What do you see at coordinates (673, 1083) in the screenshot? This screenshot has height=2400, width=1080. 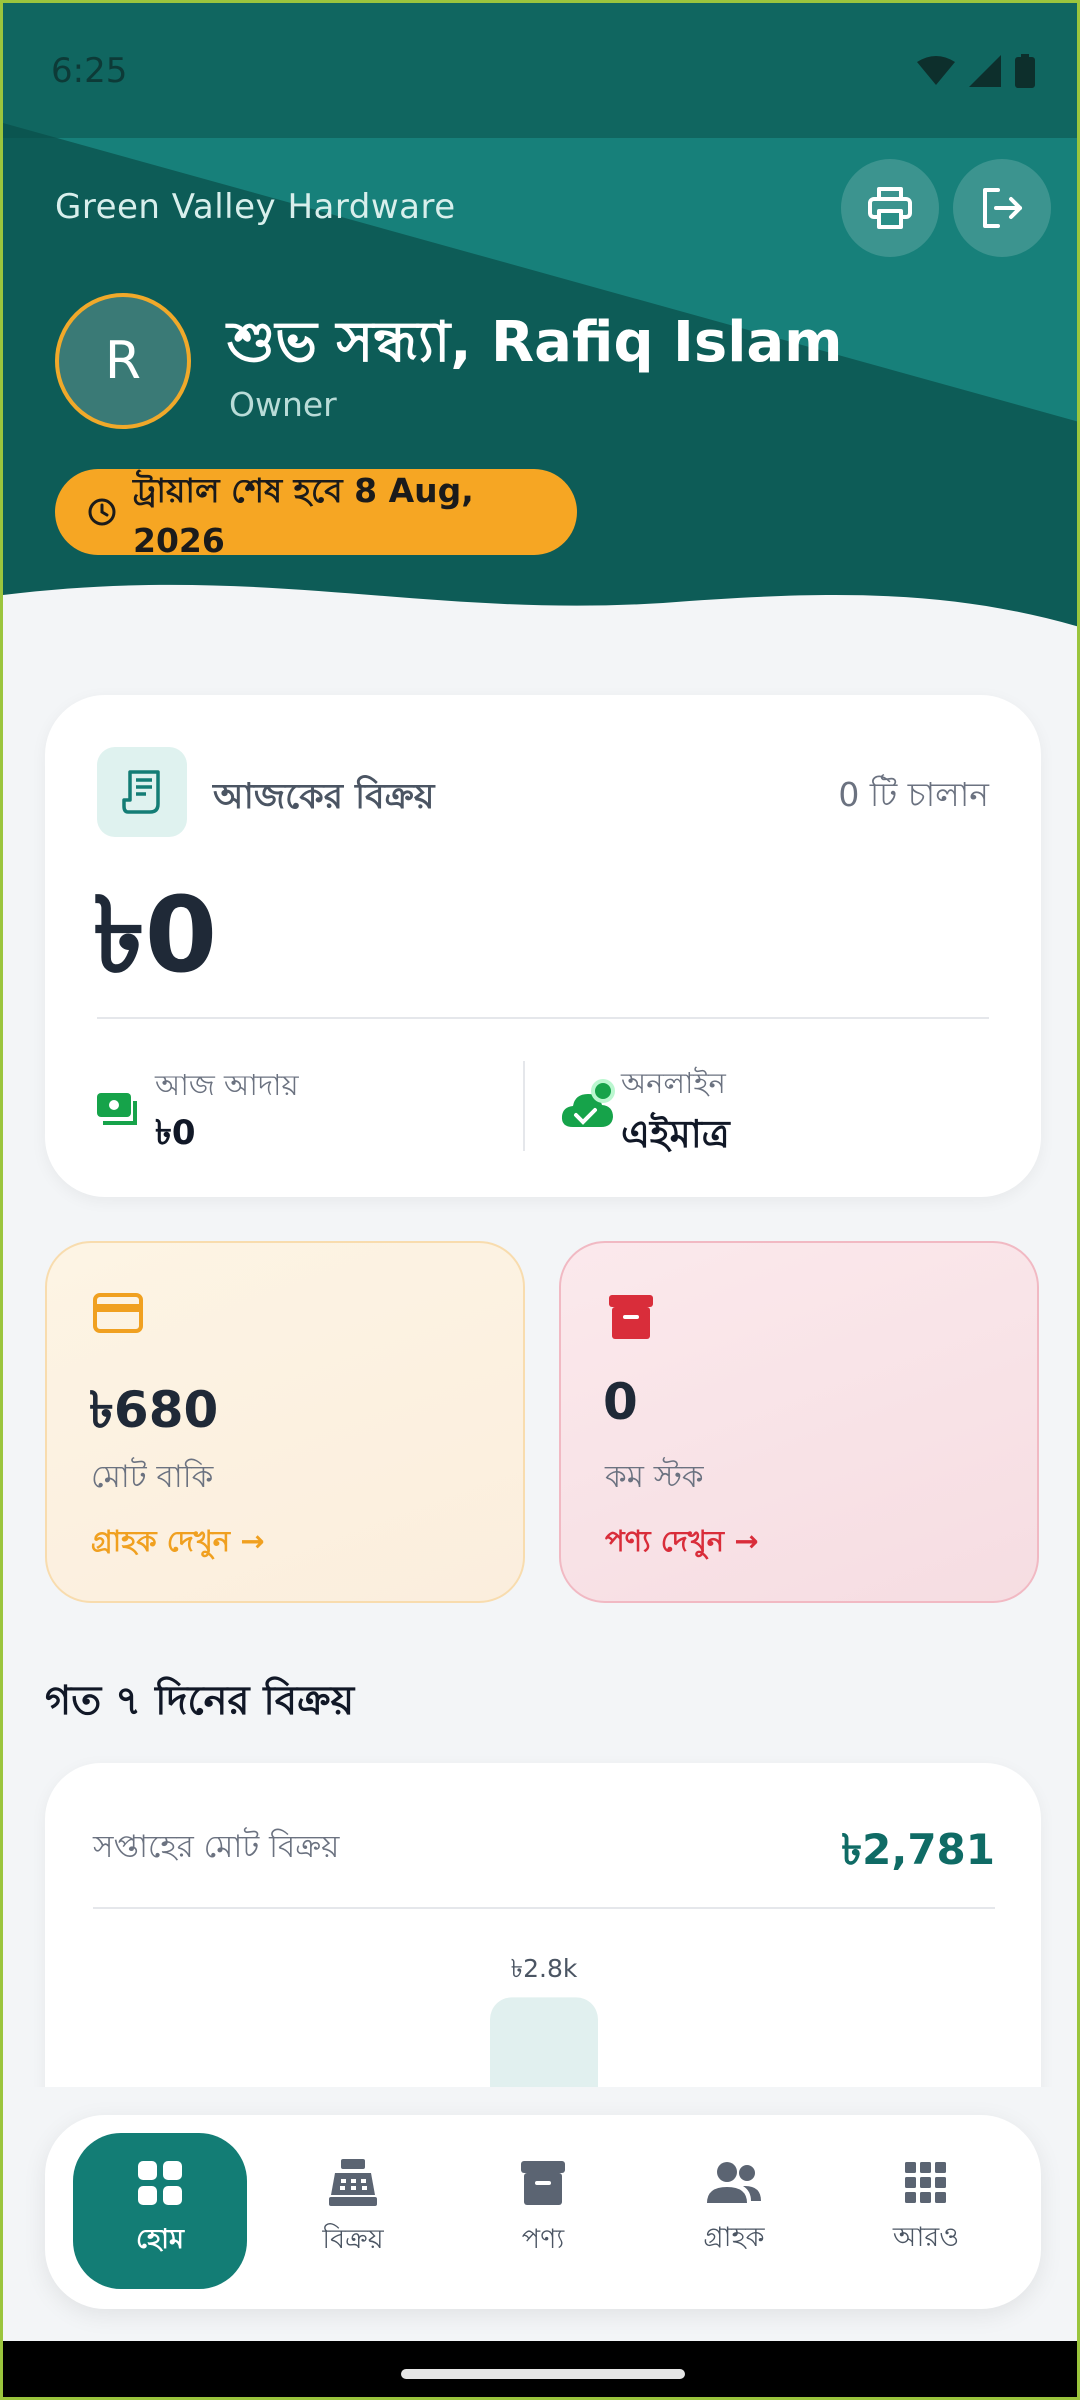 I see `online-label: অনলাইন` at bounding box center [673, 1083].